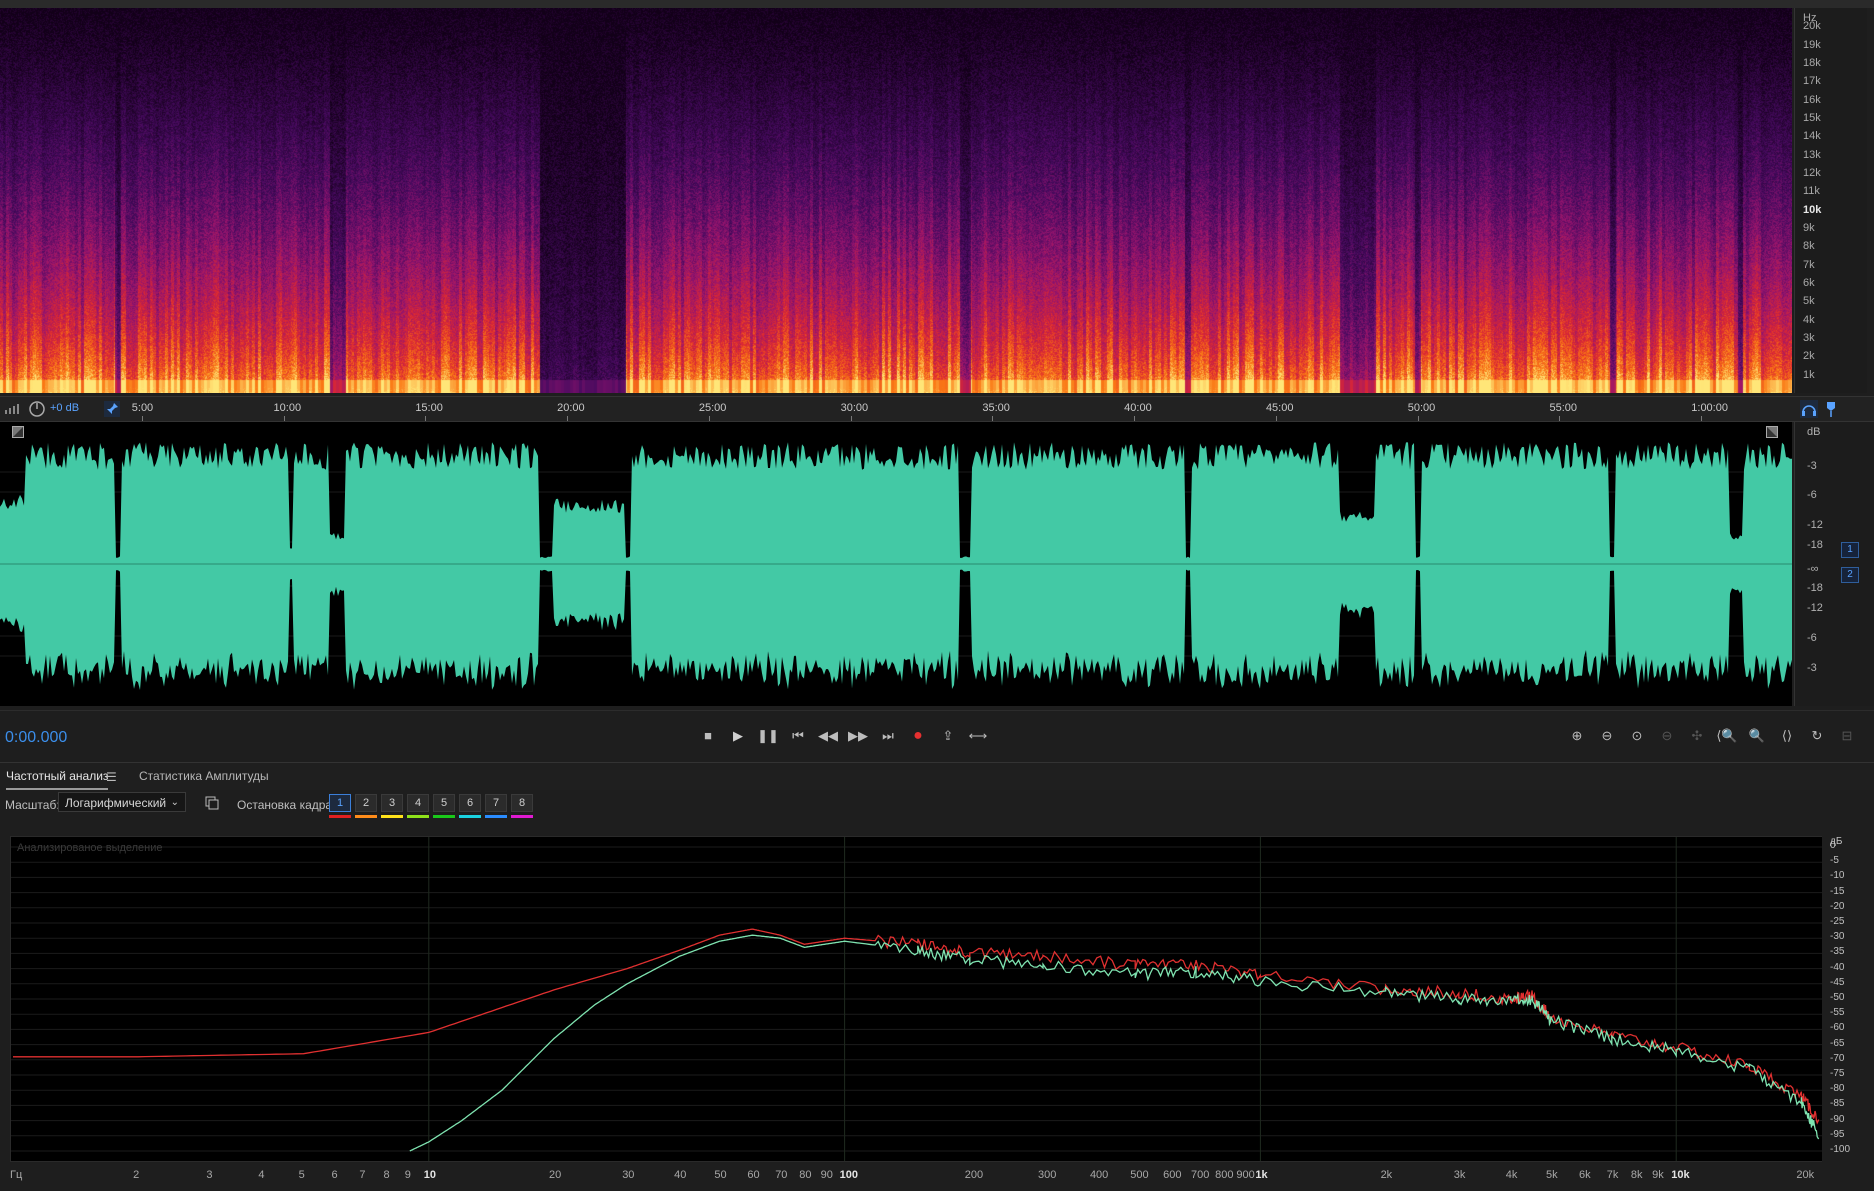 Image resolution: width=1874 pixels, height=1191 pixels. Describe the element at coordinates (1812, 81) in the screenshot. I see `hz-label: 17k` at that location.